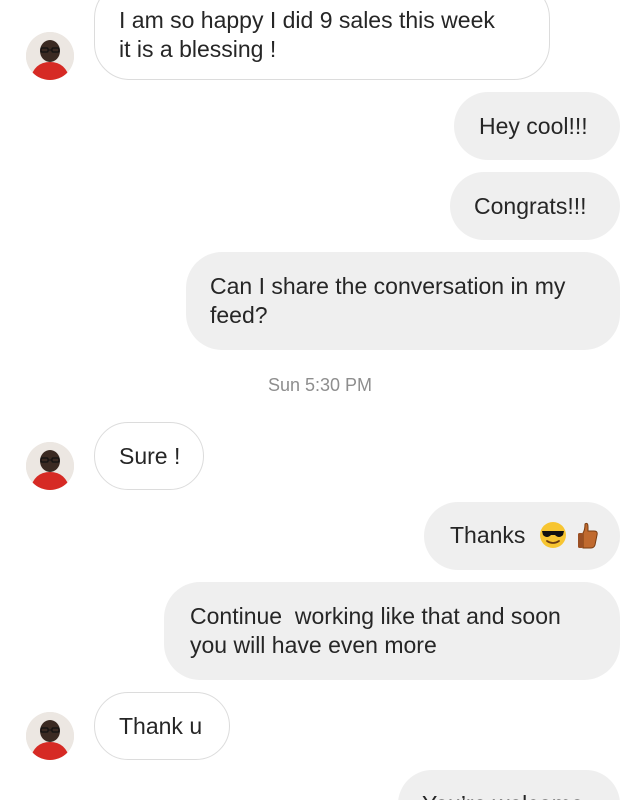  Describe the element at coordinates (320, 385) in the screenshot. I see `message-timestamp: Sun 5:30 PM` at that location.